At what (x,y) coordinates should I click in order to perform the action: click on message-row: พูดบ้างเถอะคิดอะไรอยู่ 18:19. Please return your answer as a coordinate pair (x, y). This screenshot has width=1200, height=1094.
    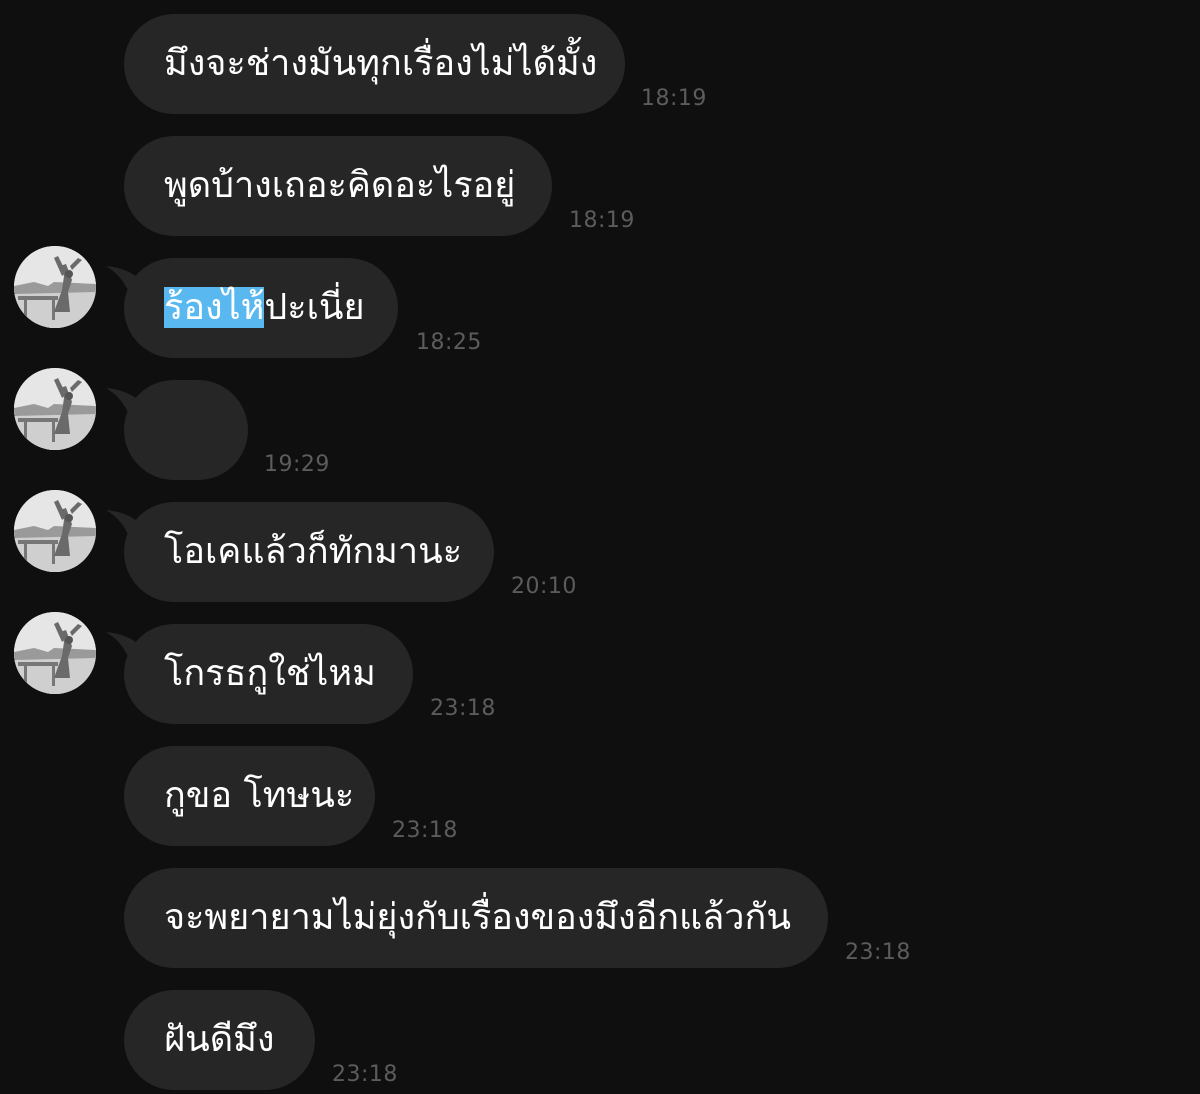
    Looking at the image, I should click on (600, 186).